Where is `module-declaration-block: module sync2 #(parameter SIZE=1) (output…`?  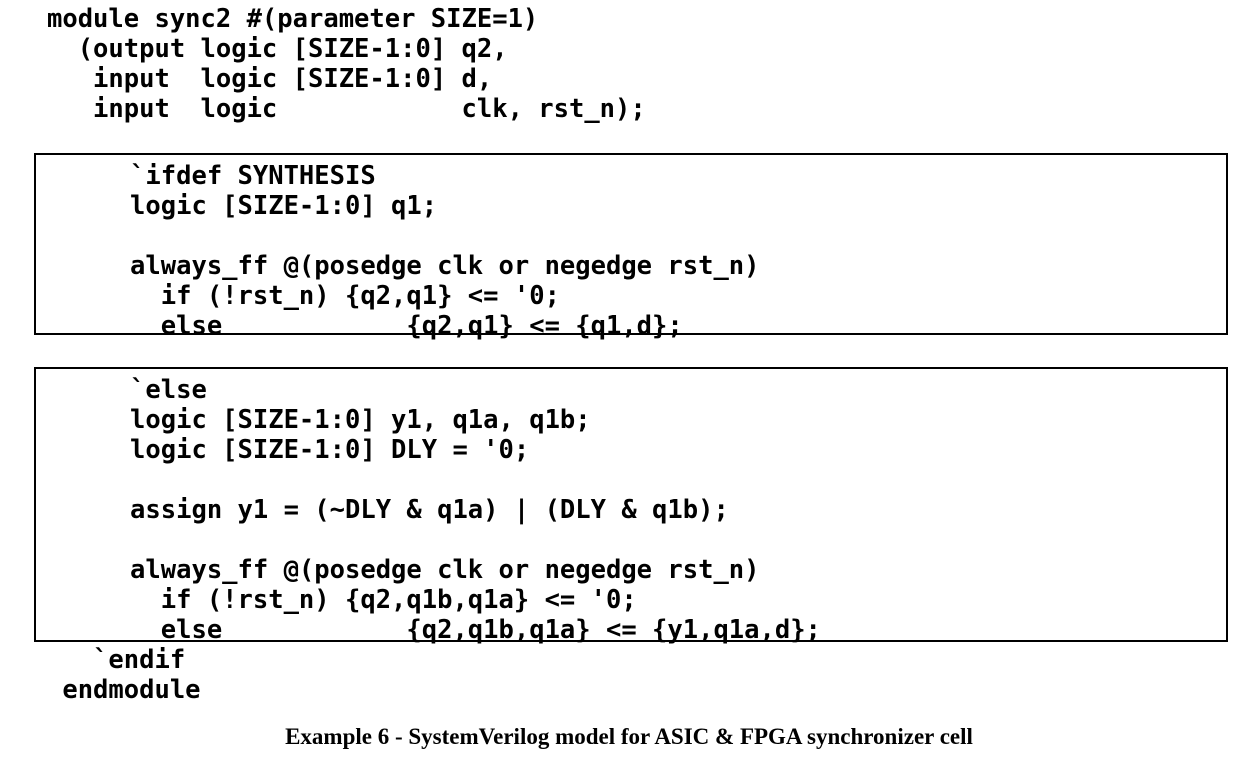 module-declaration-block: module sync2 #(parameter SIZE=1) (output… is located at coordinates (346, 64).